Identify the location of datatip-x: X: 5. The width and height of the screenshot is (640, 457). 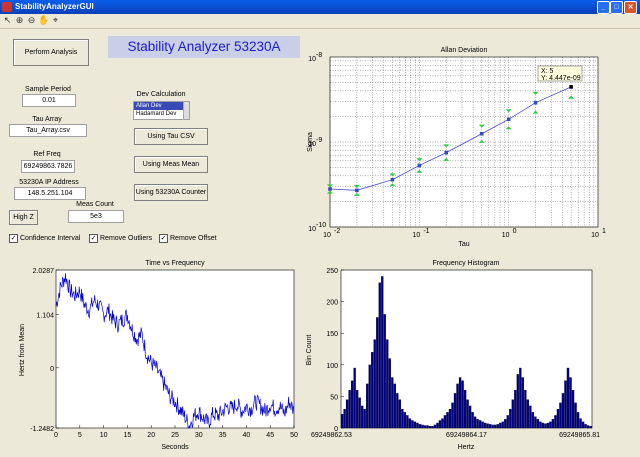
(547, 71).